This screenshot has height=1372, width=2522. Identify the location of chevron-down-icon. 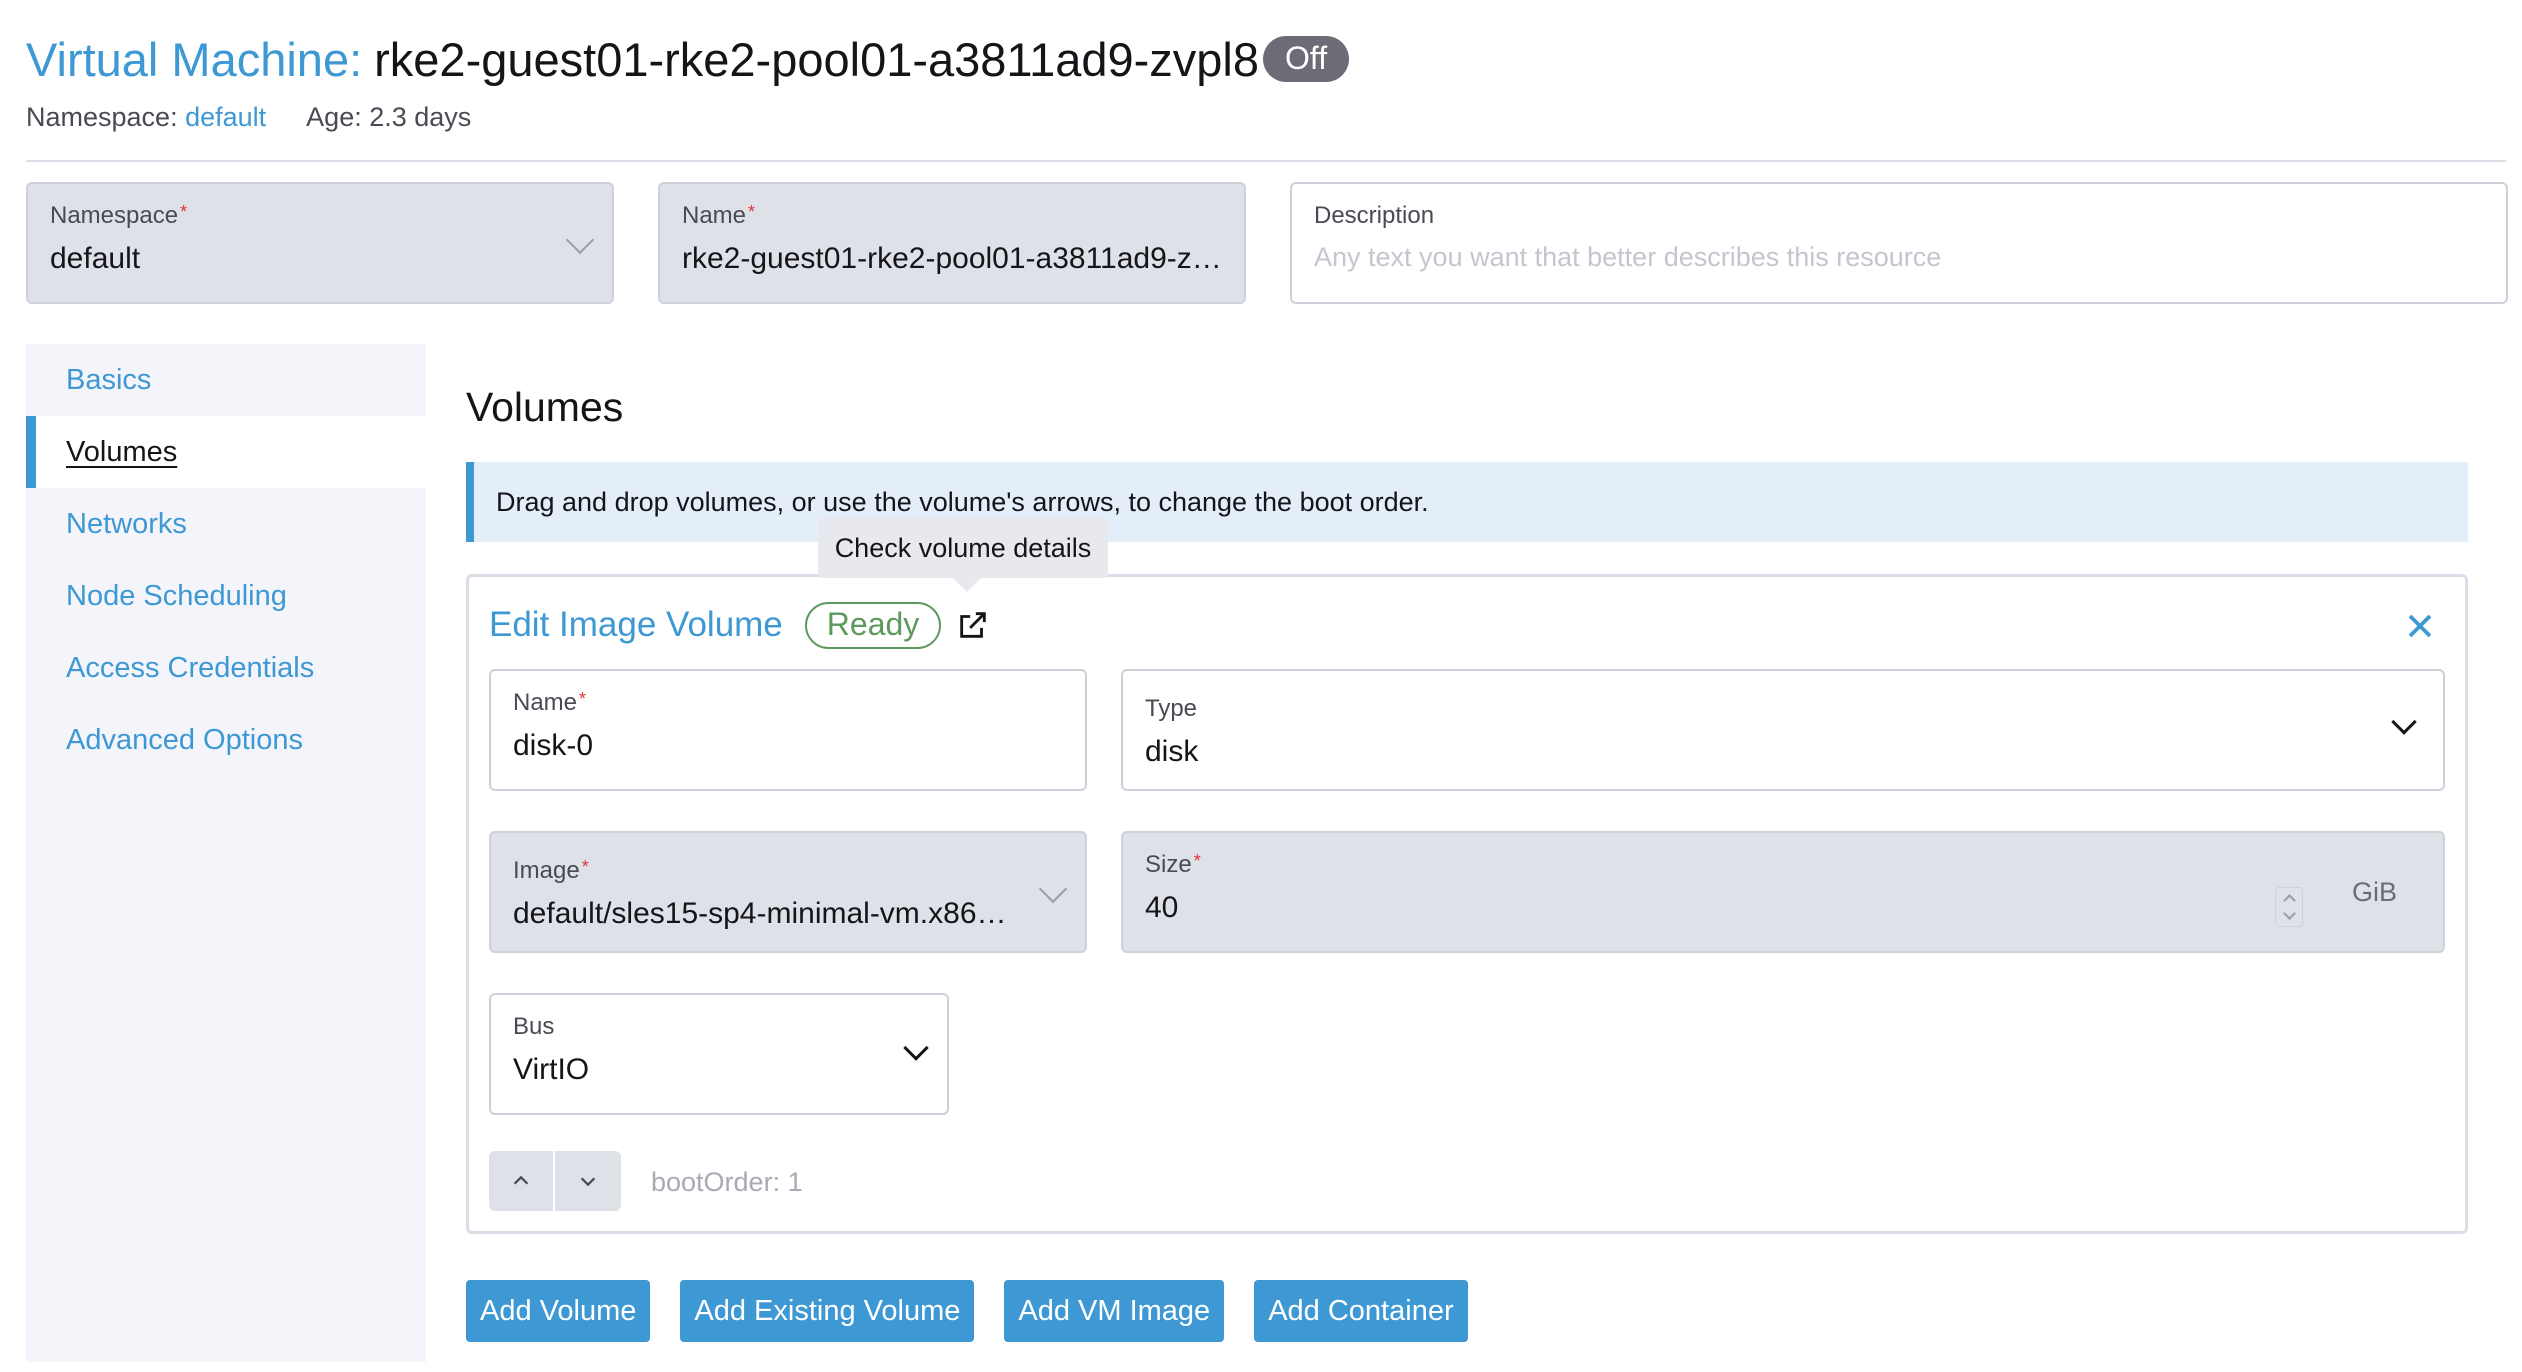
(2289, 913).